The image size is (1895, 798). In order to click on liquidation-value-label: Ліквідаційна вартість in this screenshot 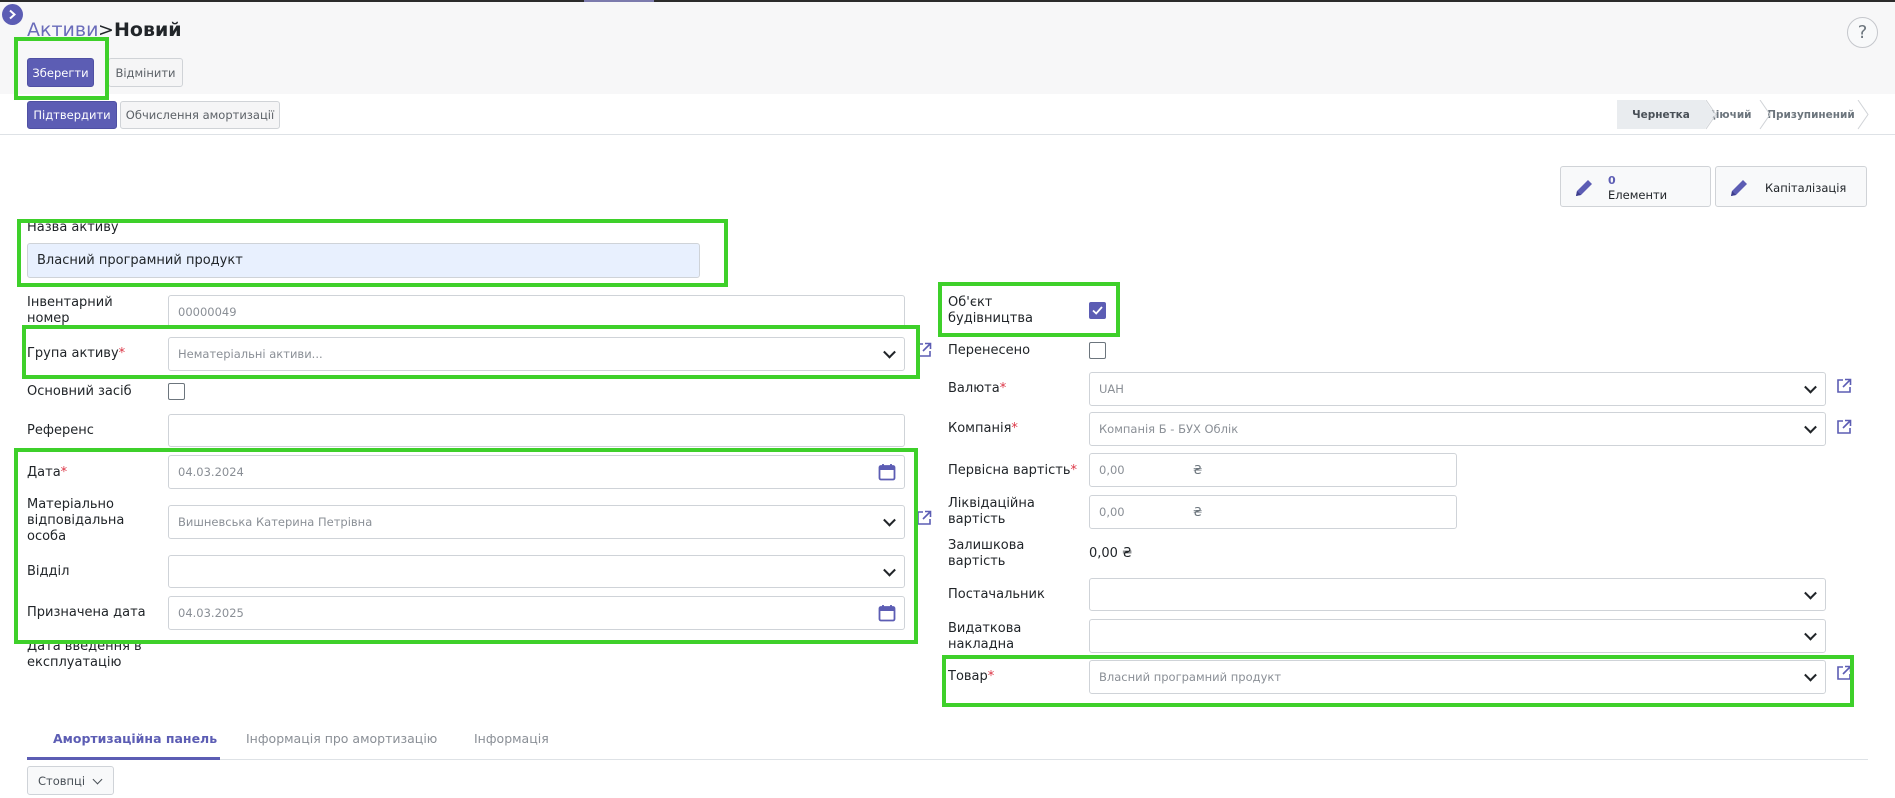, I will do `click(991, 511)`.